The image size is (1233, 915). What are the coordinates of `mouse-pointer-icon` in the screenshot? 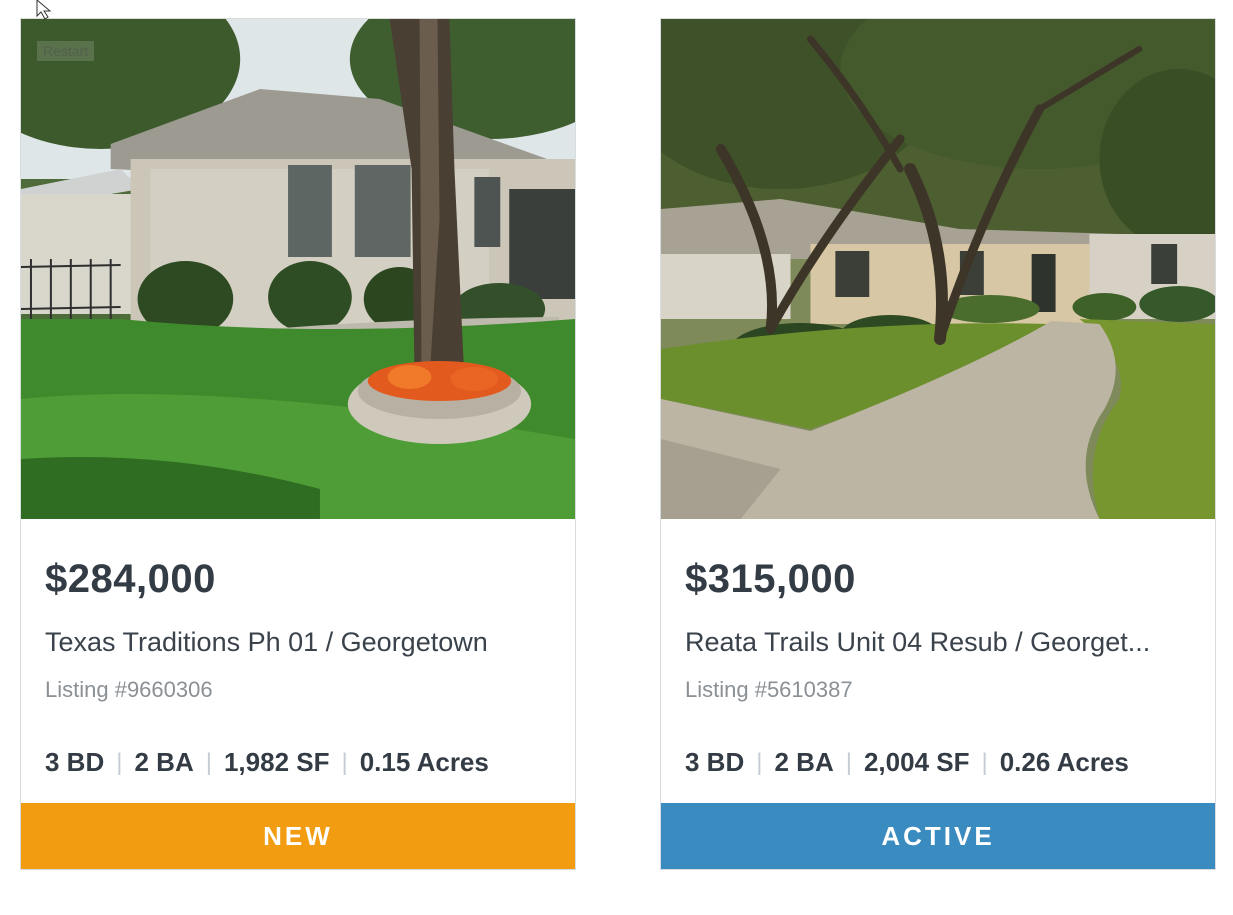 It's located at (44, 10).